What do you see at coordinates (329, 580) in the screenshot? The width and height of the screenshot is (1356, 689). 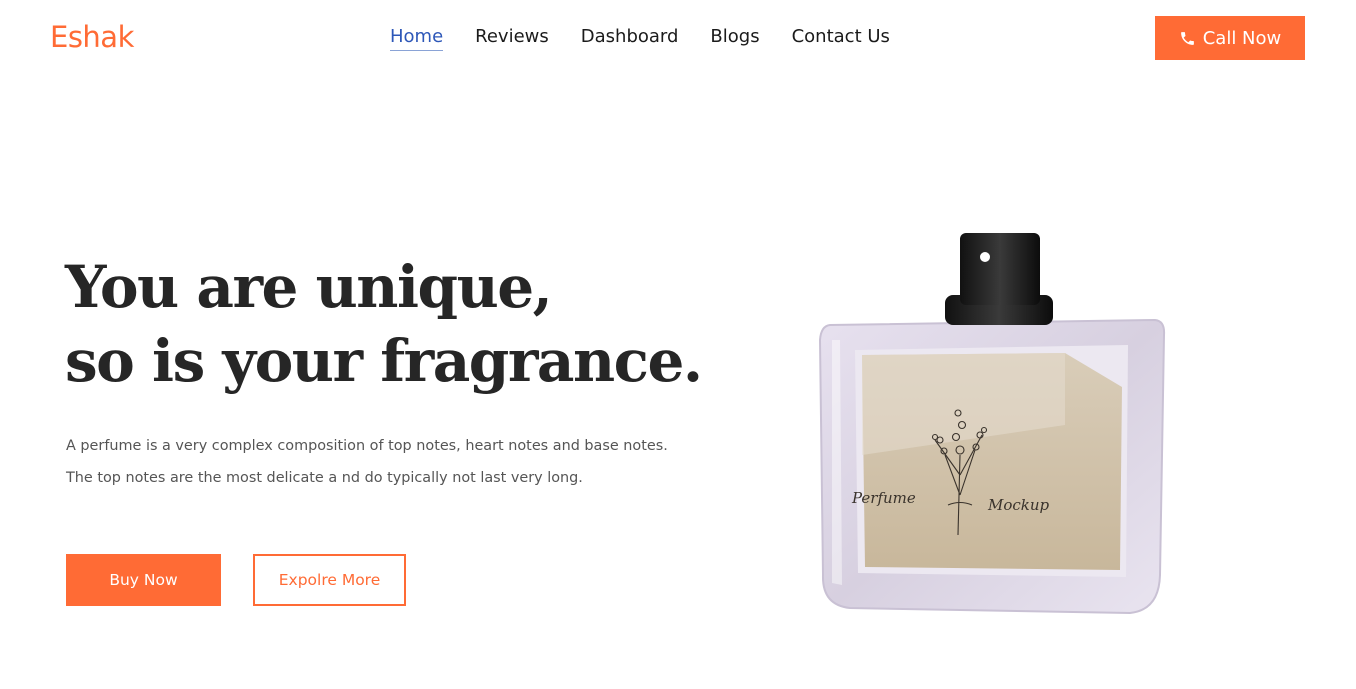 I see `explore-more-button: Expolre More` at bounding box center [329, 580].